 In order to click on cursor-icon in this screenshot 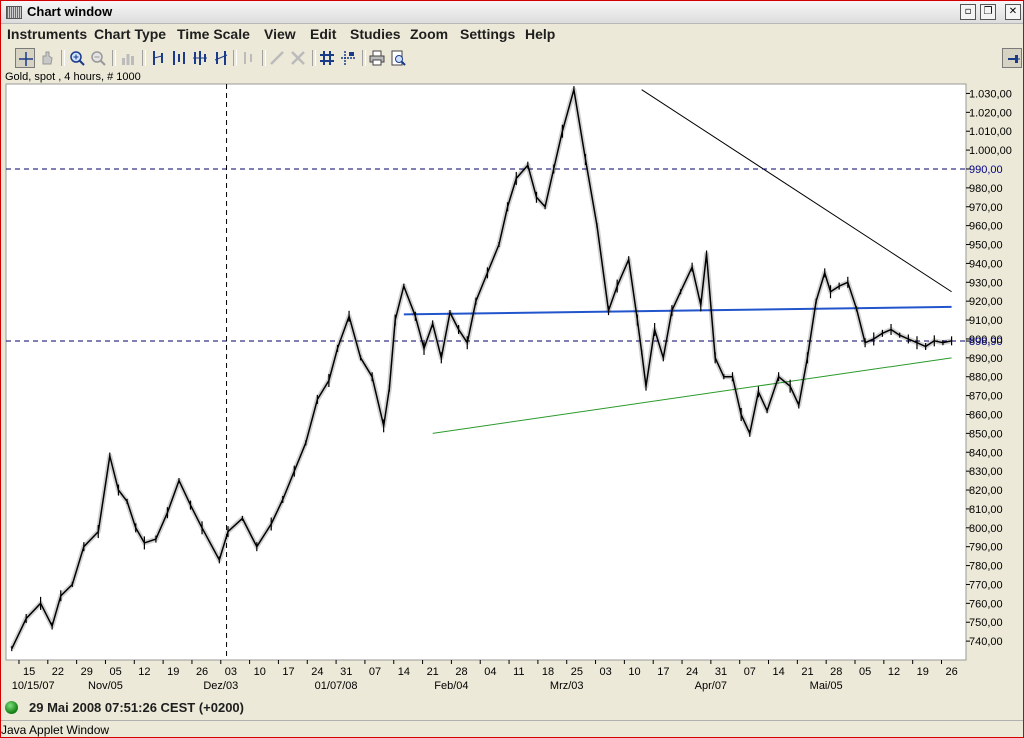, I will do `click(25, 58)`.